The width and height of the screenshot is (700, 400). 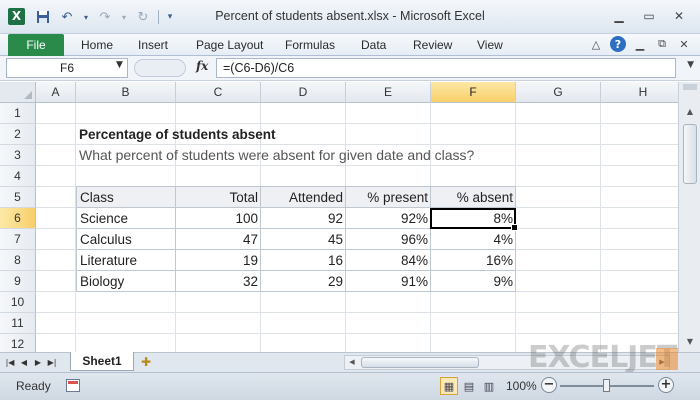 I want to click on vertical-scrollbar: ▲ ▼, so click(x=689, y=217).